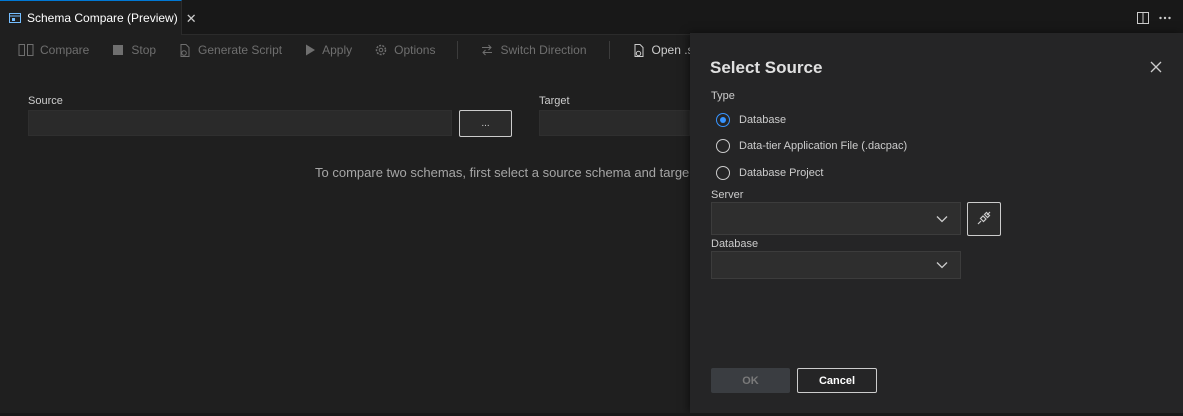 The height and width of the screenshot is (416, 1183). Describe the element at coordinates (310, 50) in the screenshot. I see `apply-icon` at that location.